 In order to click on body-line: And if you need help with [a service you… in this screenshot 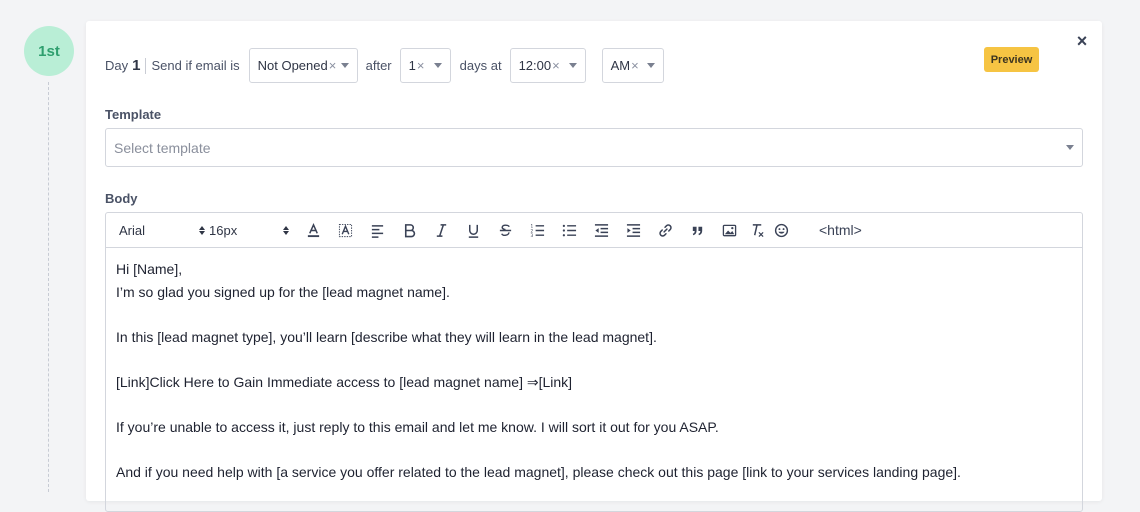, I will do `click(538, 472)`.